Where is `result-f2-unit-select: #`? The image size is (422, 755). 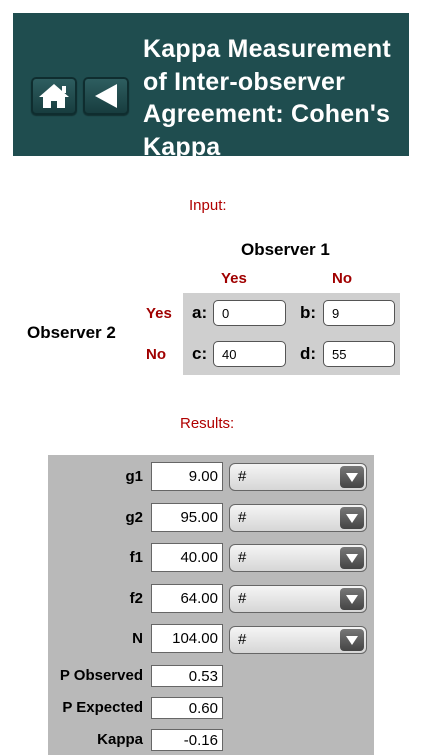 result-f2-unit-select: # is located at coordinates (298, 599).